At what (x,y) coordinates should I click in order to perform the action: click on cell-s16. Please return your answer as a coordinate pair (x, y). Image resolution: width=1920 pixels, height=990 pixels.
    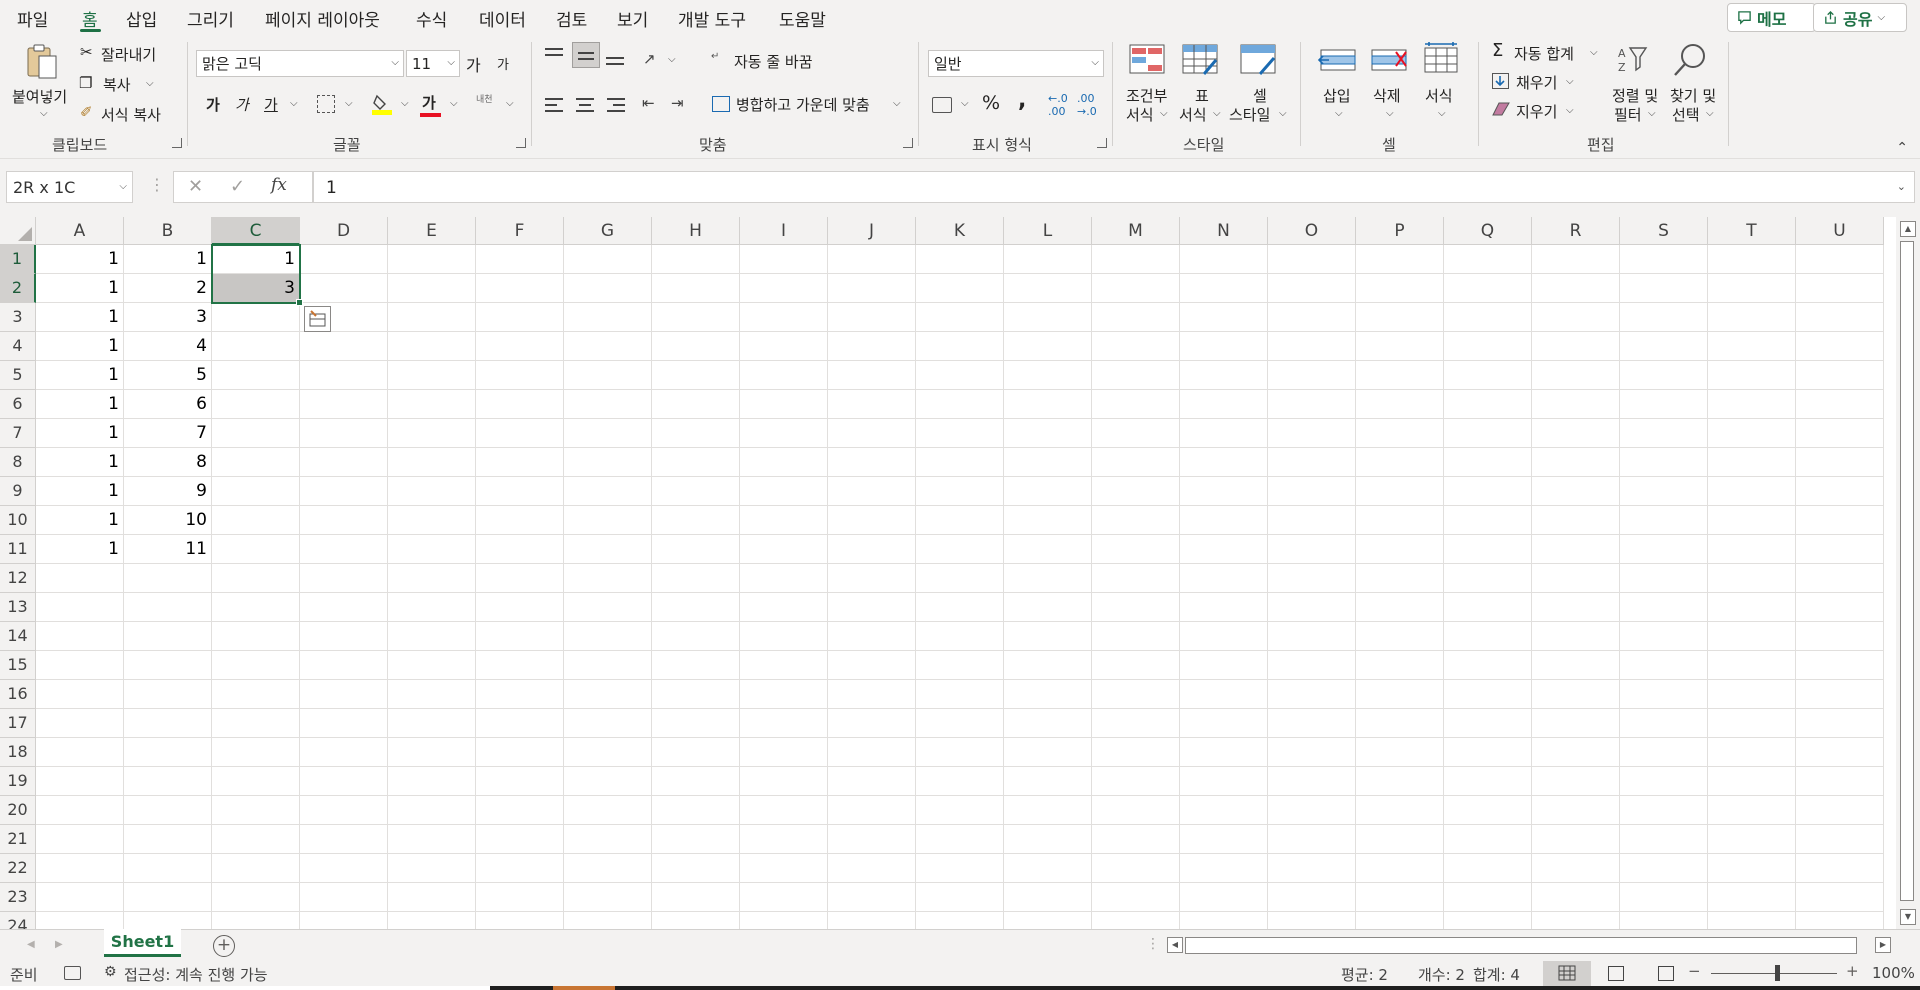
    Looking at the image, I should click on (1664, 694).